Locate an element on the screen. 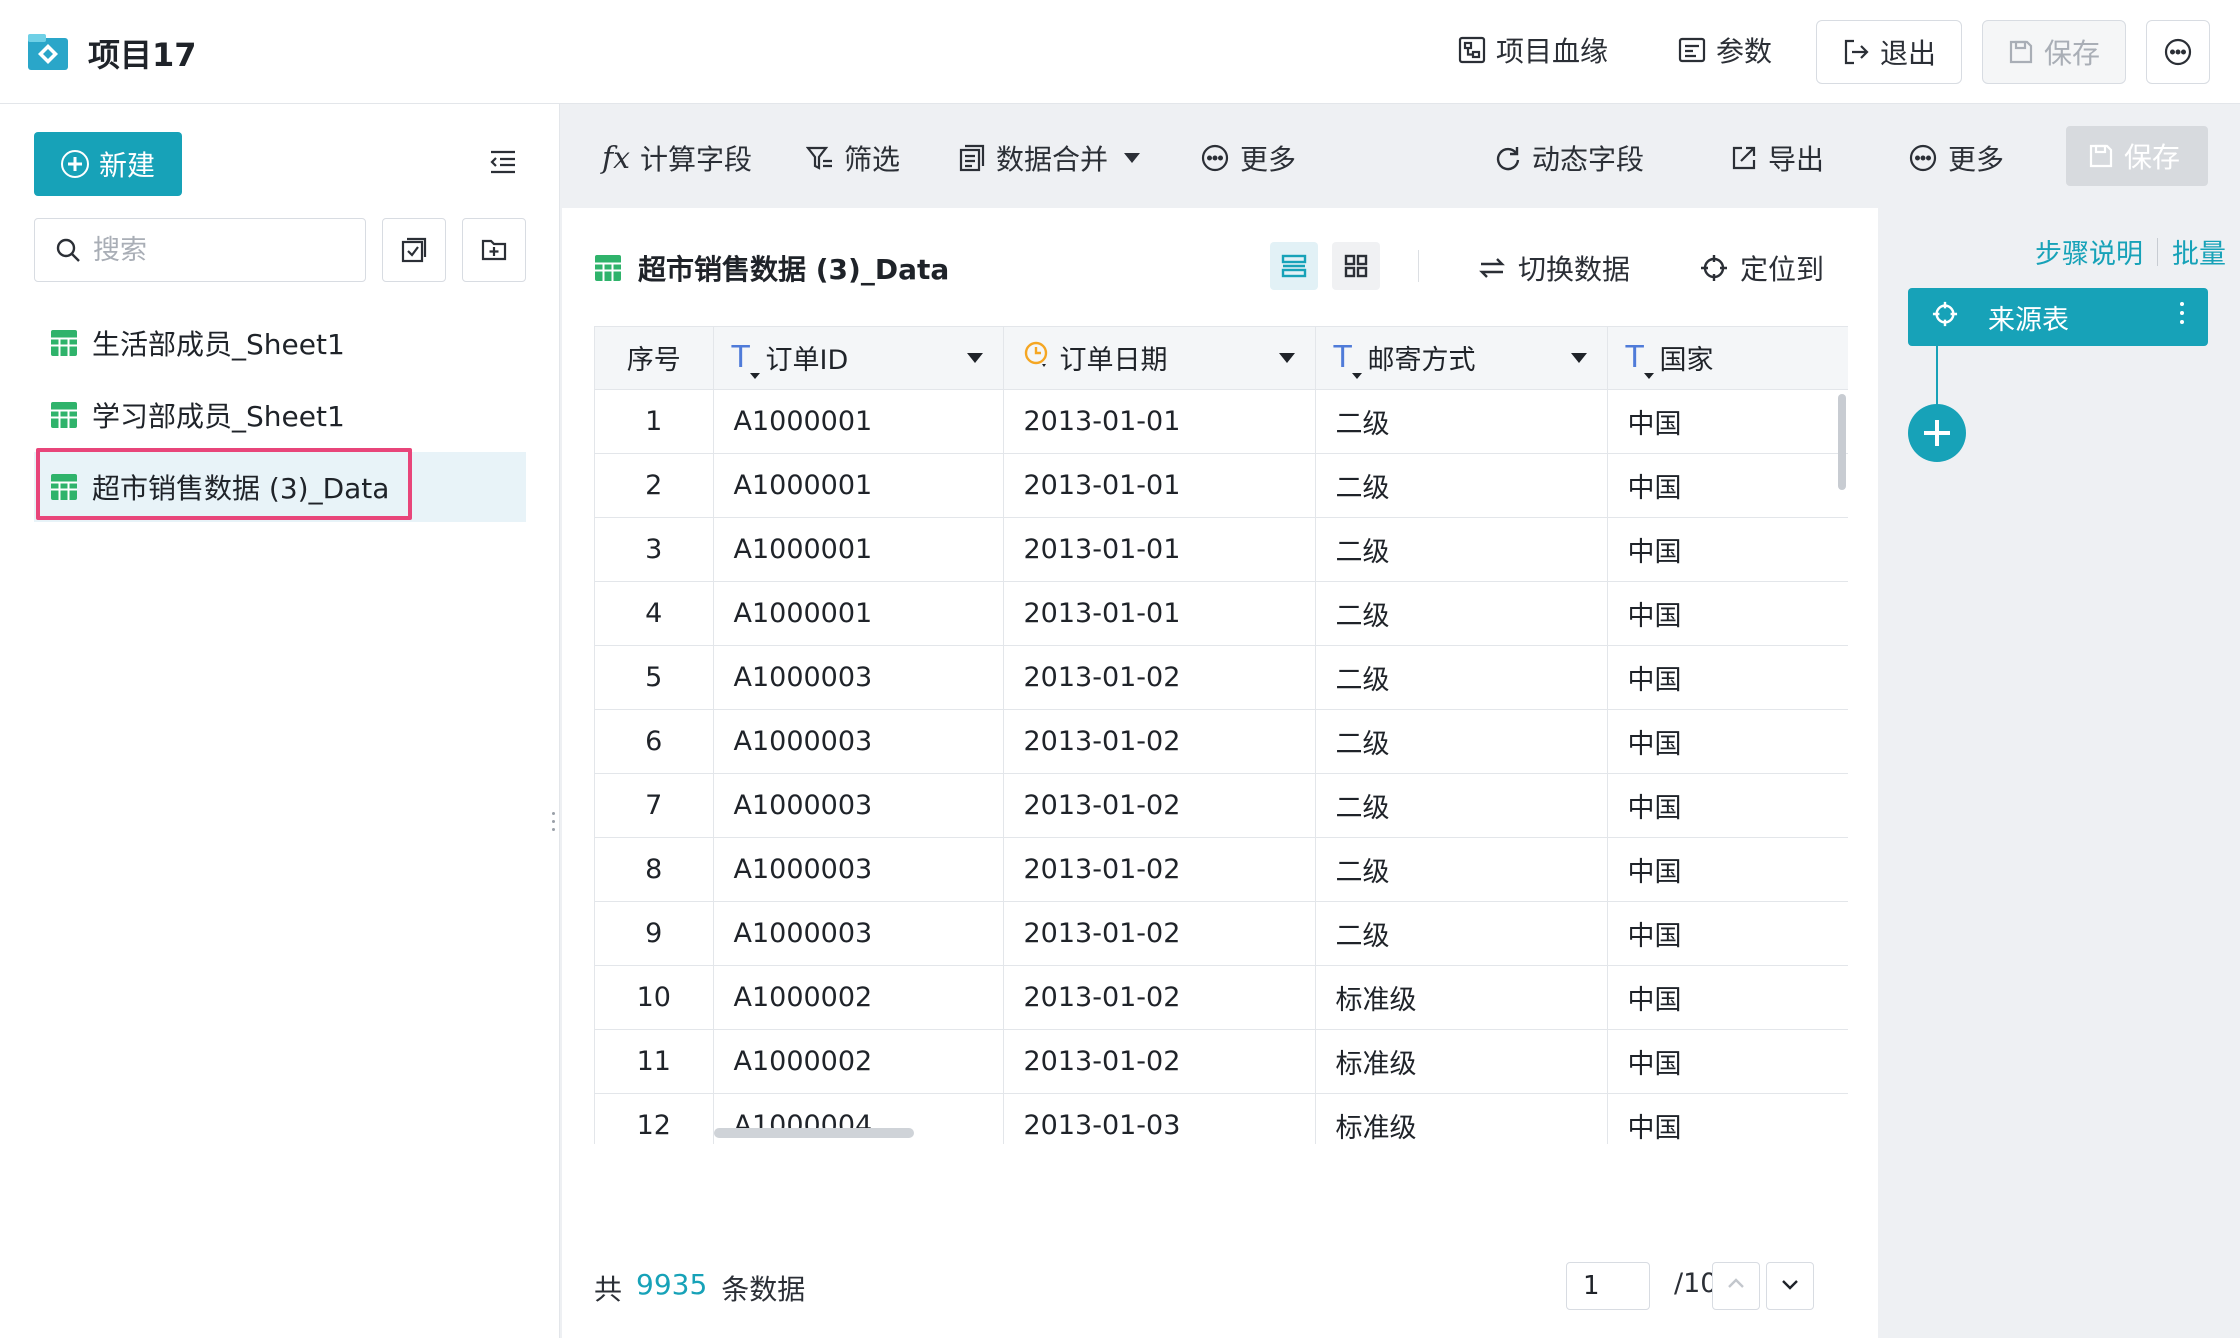 The image size is (2240, 1338). header-more-button is located at coordinates (2178, 52).